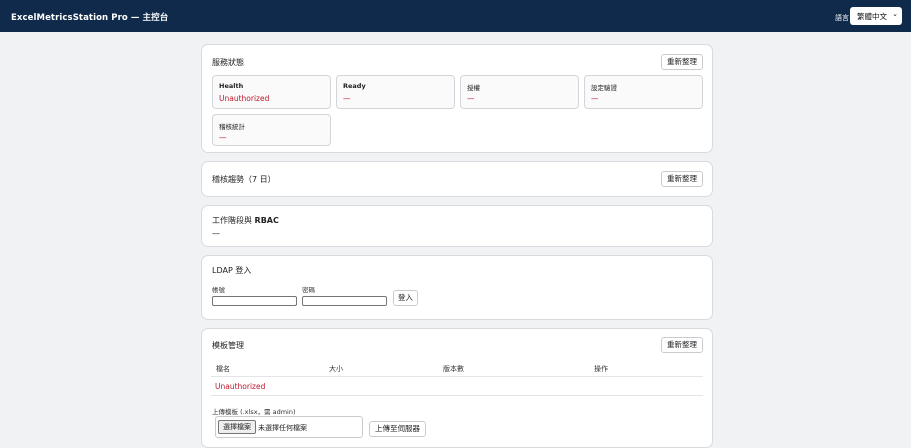 The height and width of the screenshot is (448, 911). Describe the element at coordinates (231, 86) in the screenshot. I see `health-stat-label: Health` at that location.